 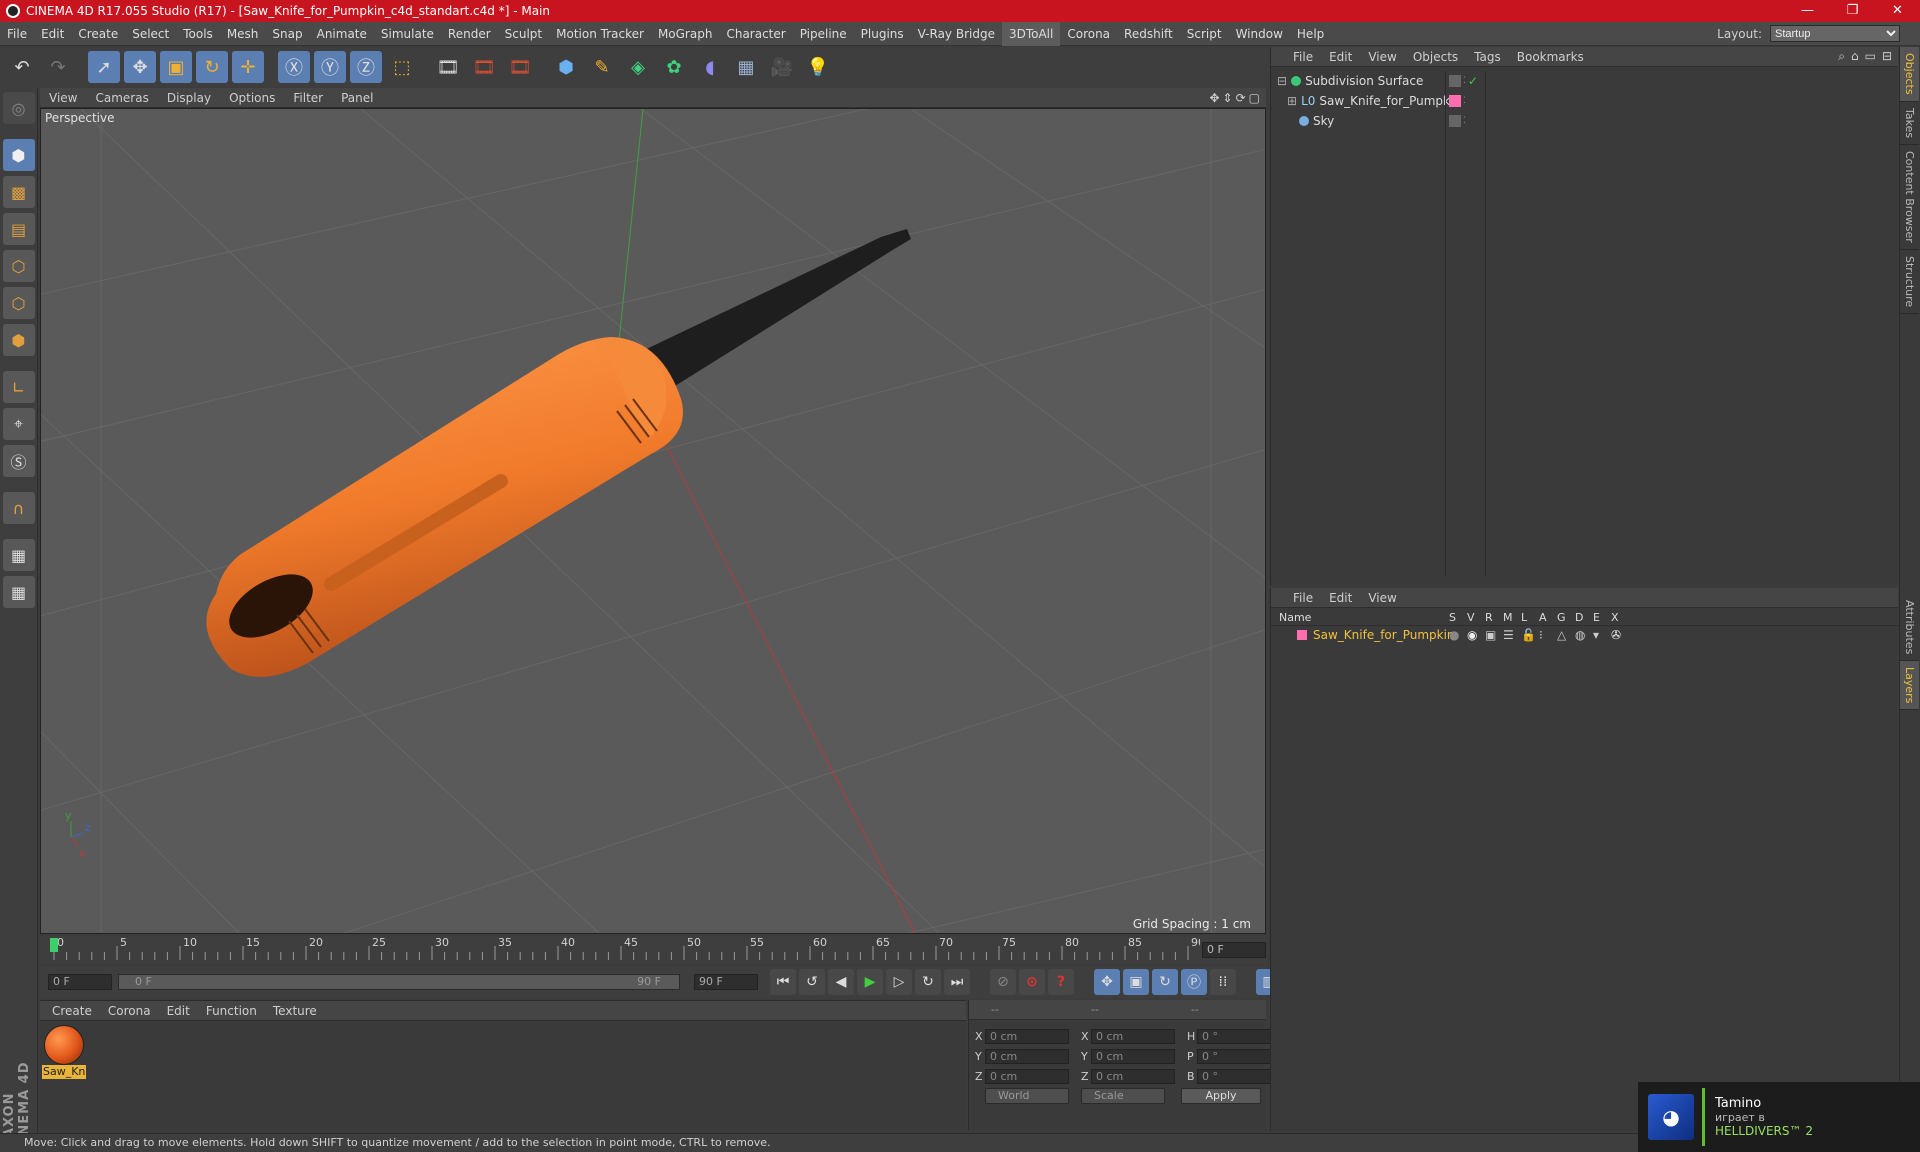 I want to click on menu-render: Render, so click(x=469, y=34).